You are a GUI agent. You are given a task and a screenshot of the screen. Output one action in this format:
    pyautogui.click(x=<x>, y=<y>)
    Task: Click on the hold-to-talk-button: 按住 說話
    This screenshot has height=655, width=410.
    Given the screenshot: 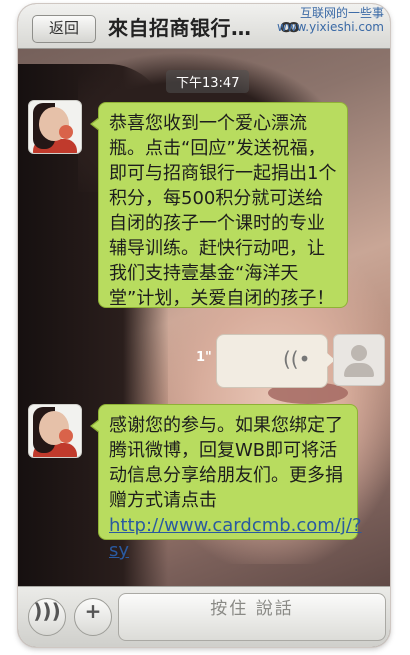 What is the action you would take?
    pyautogui.click(x=252, y=617)
    